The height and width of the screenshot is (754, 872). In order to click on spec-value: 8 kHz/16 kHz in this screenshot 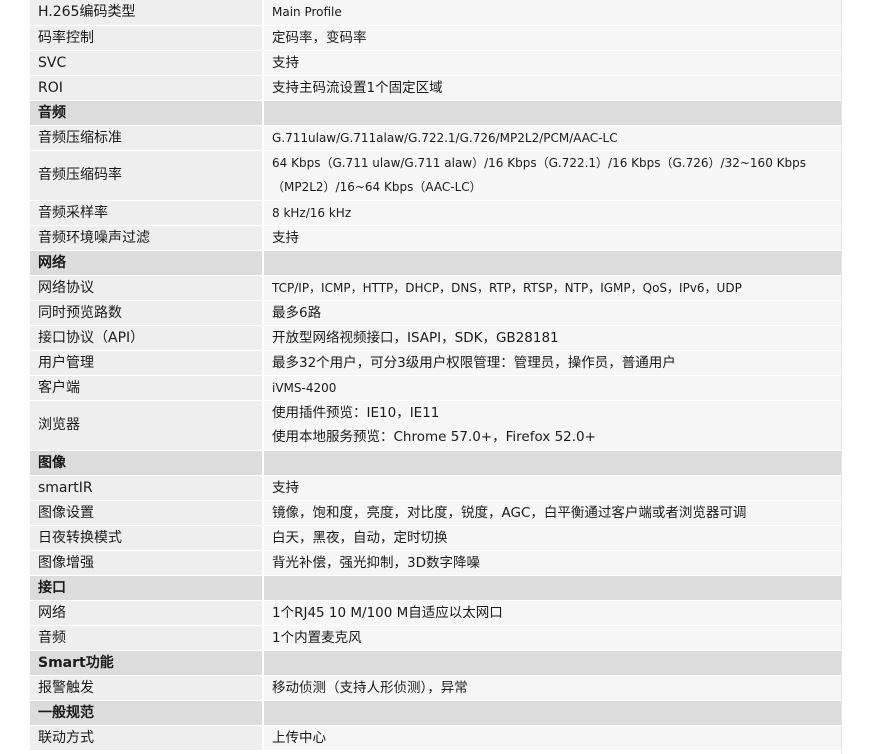, I will do `click(552, 213)`.